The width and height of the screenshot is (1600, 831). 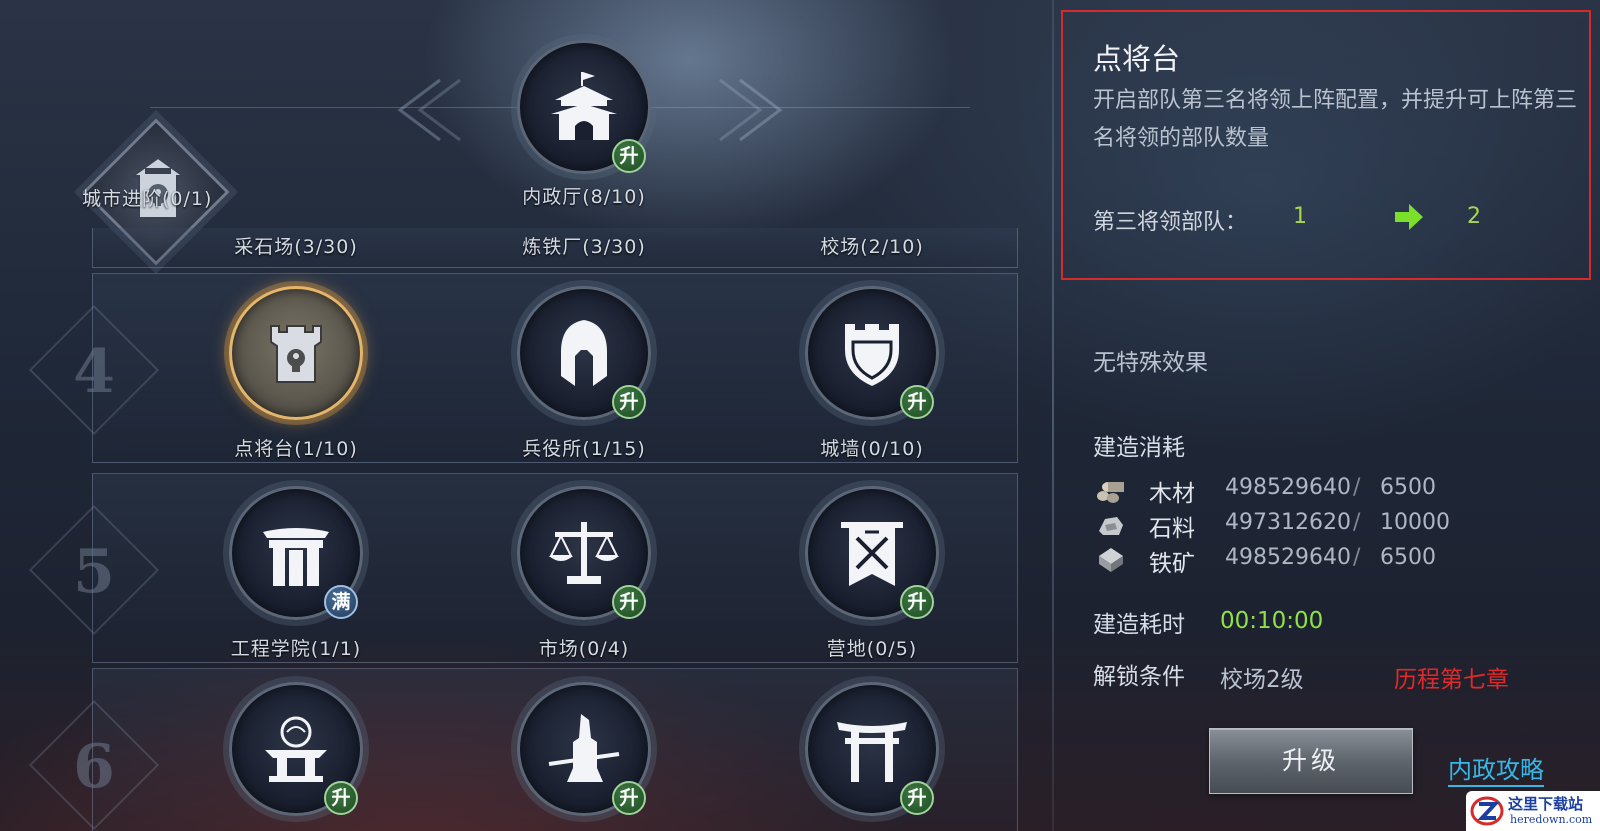 I want to click on warrior-statue-icon, so click(x=584, y=748).